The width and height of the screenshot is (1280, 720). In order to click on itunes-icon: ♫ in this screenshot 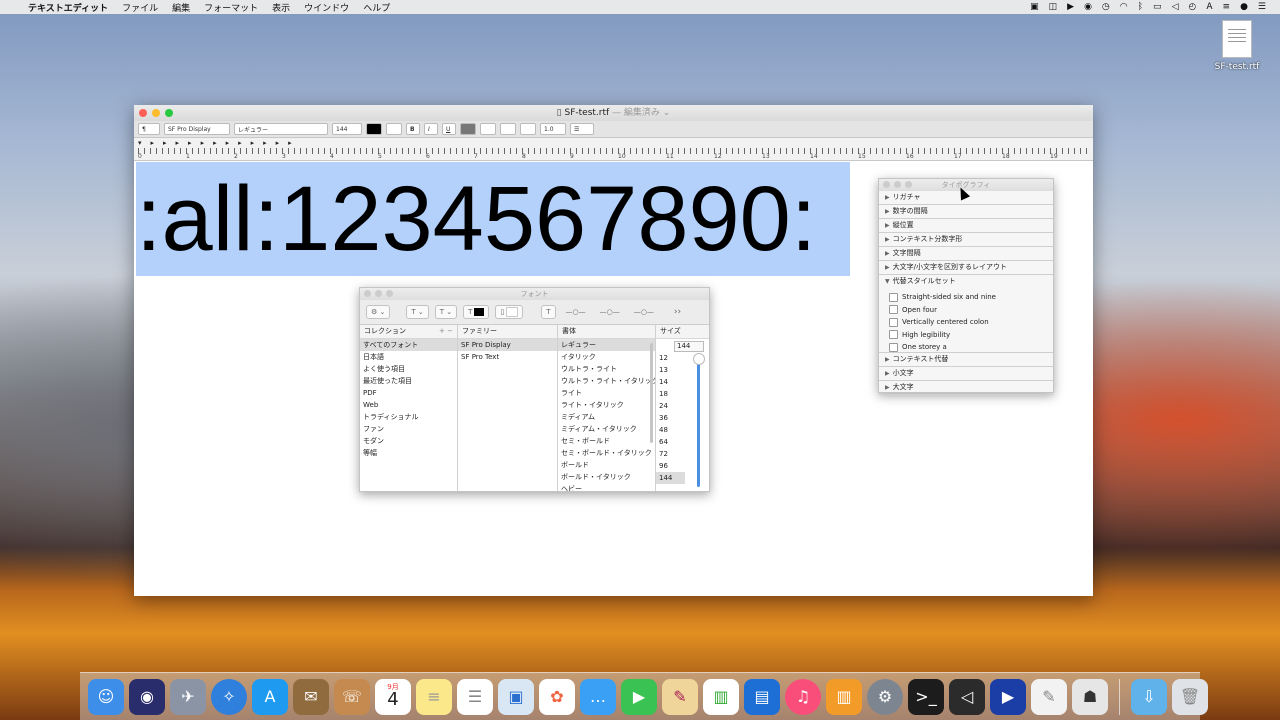, I will do `click(803, 696)`.